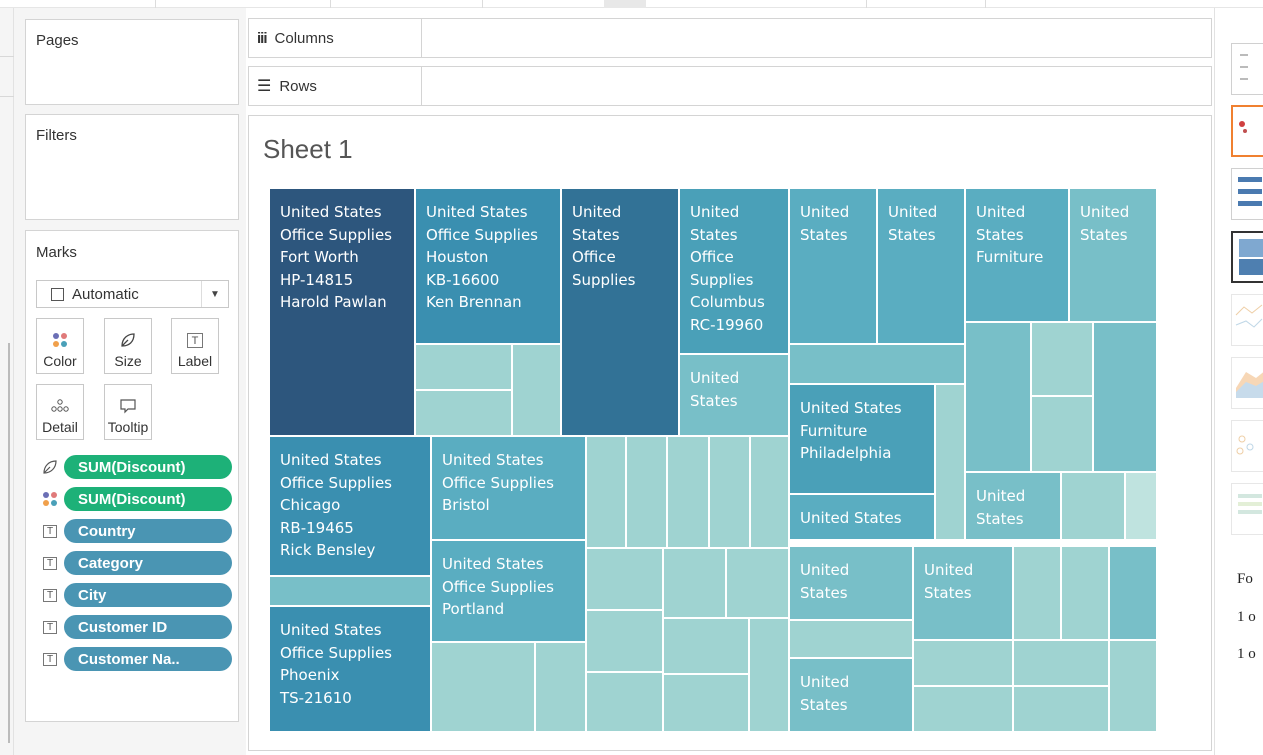 The height and width of the screenshot is (755, 1263). Describe the element at coordinates (1013, 506) in the screenshot. I see `treemap-mark-t12: United States` at that location.